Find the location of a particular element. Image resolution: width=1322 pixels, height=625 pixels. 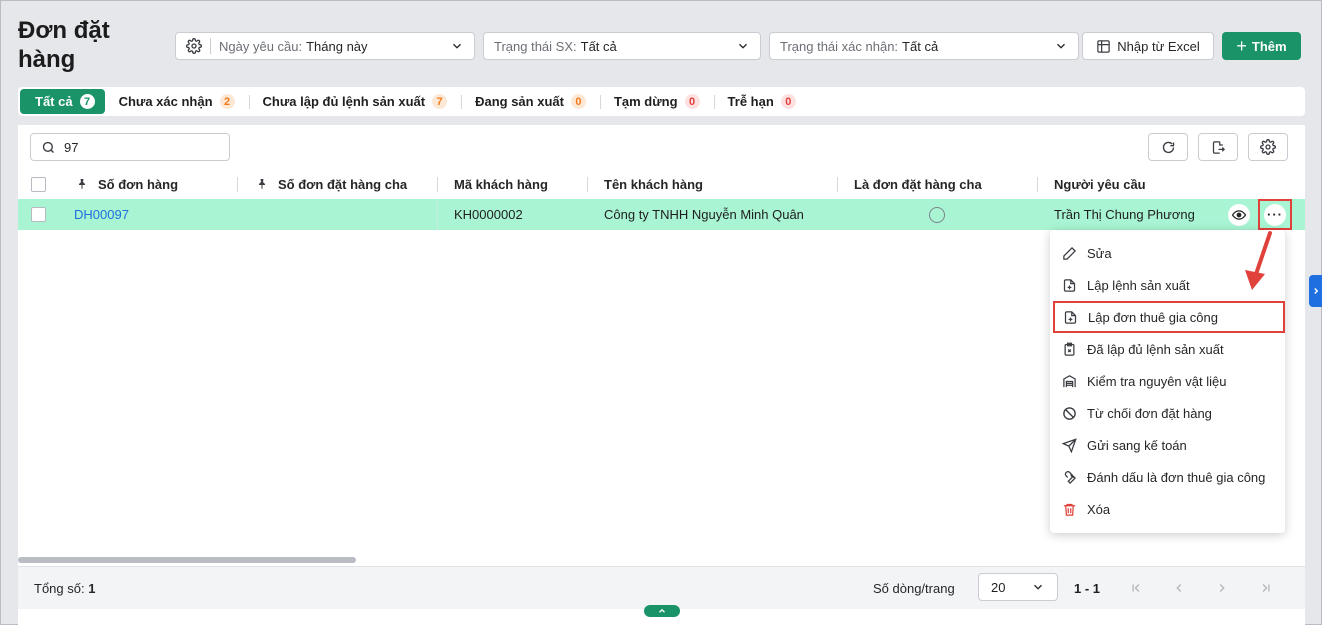

column-label: Tên khách hàng is located at coordinates (653, 184).